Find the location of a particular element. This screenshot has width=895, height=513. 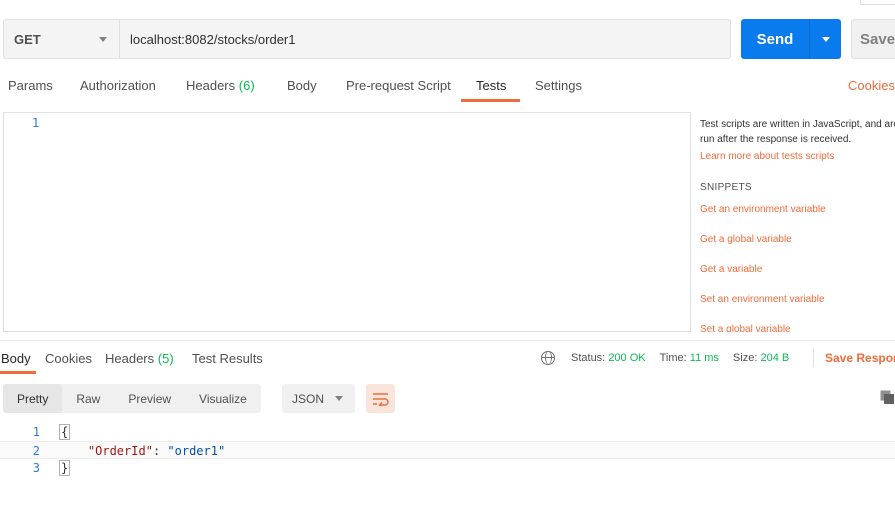

tab-params: Params is located at coordinates (30, 85).